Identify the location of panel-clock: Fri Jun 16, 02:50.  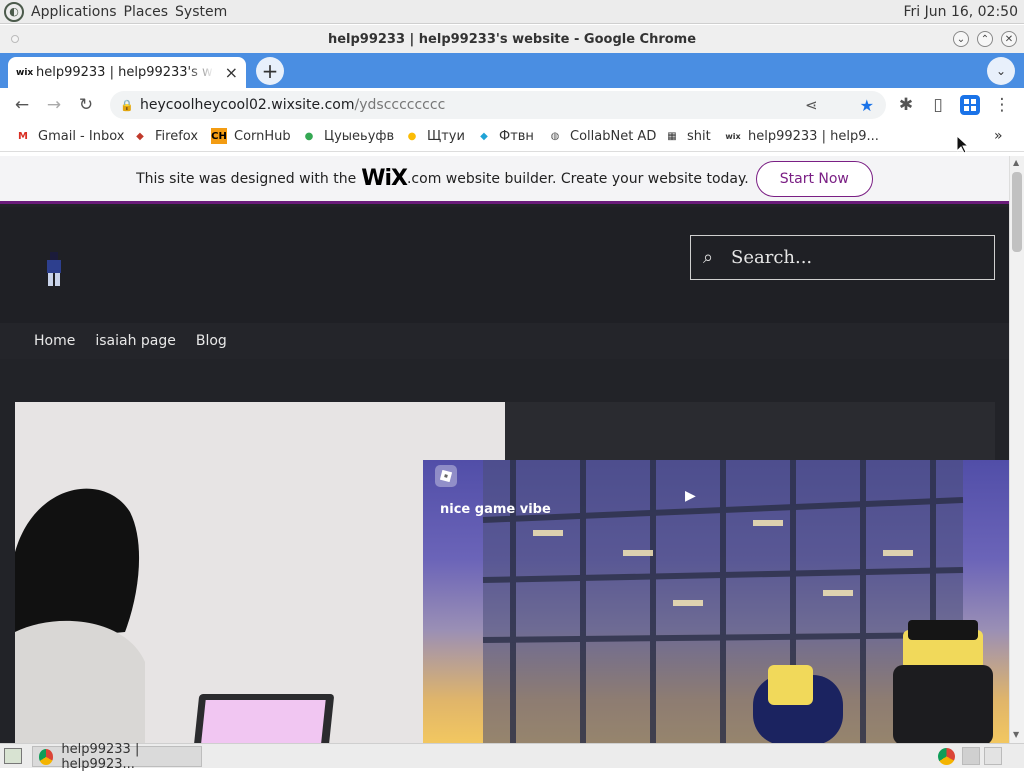
(960, 12).